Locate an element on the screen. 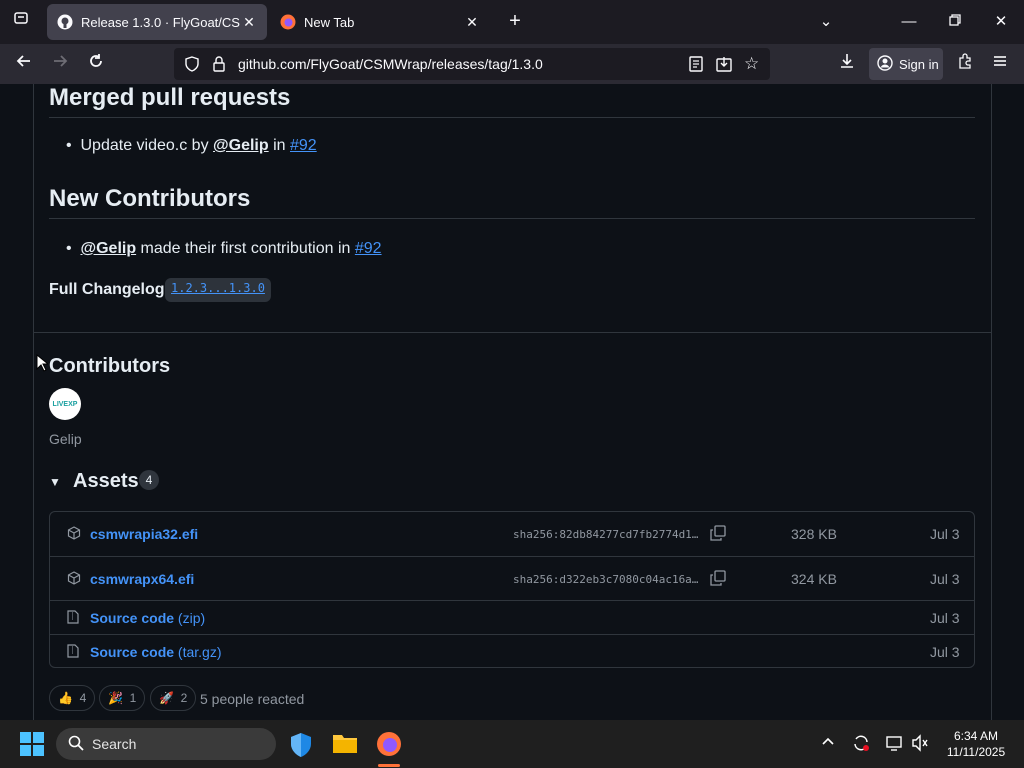 This screenshot has height=768, width=1024. windows-start-icon is located at coordinates (32, 746).